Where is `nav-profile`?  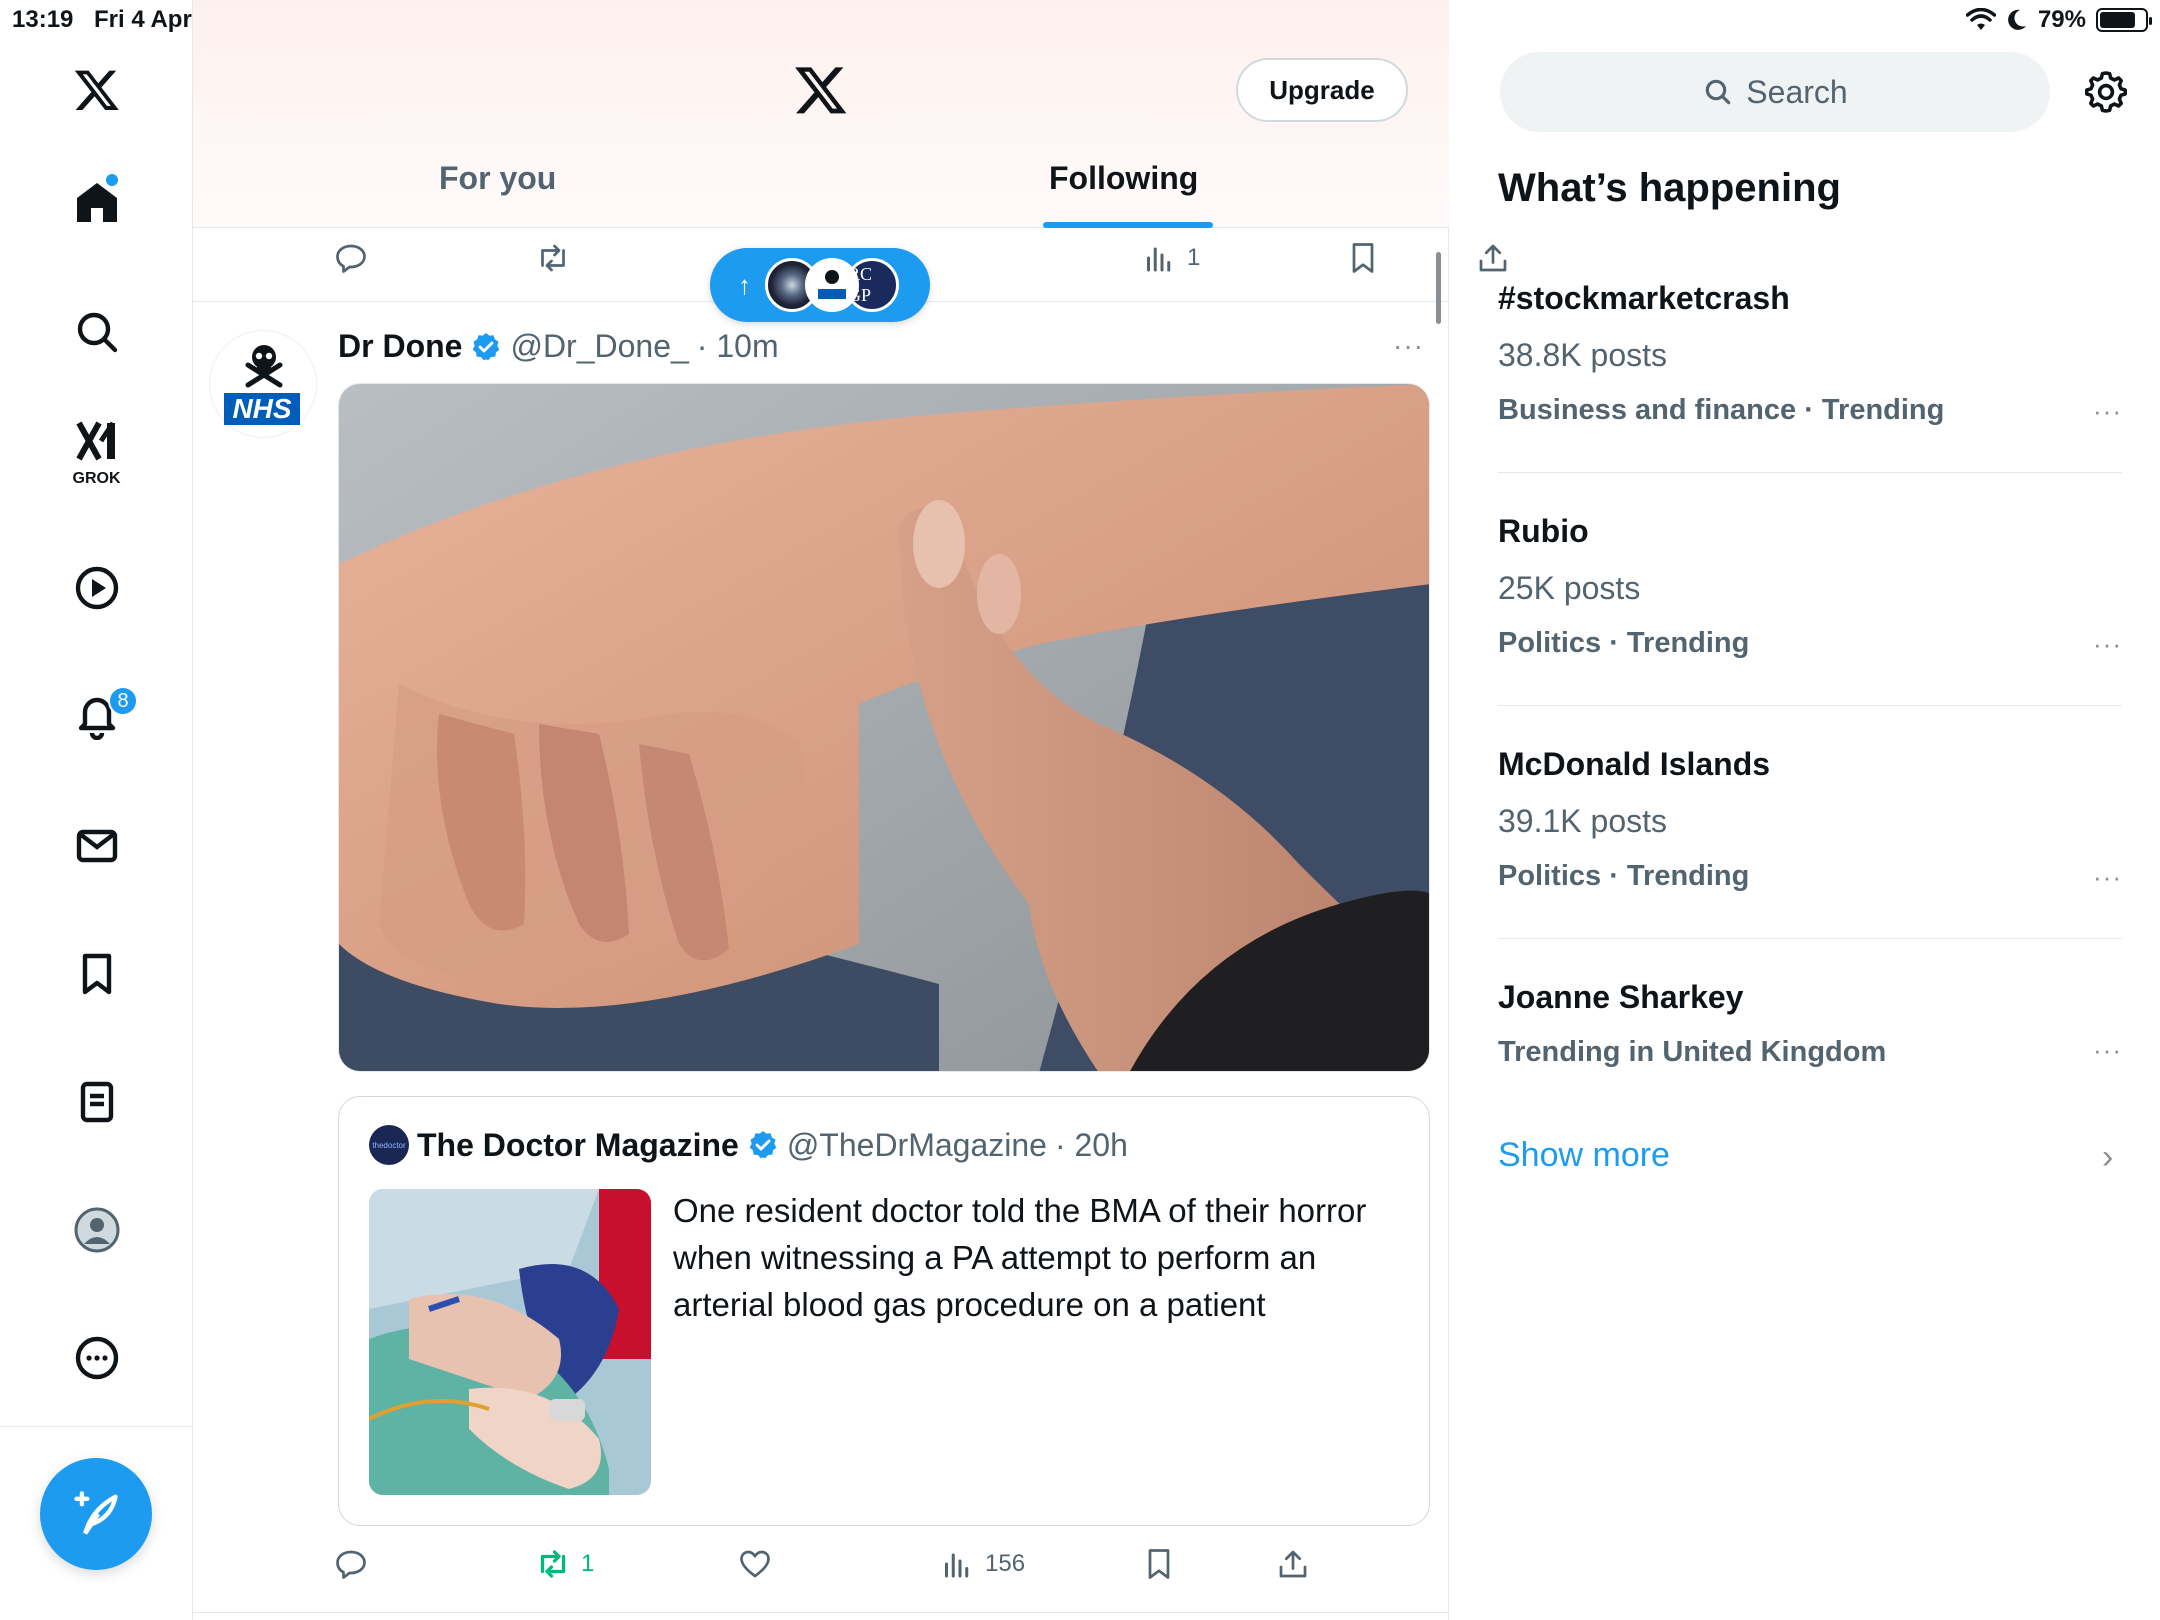
nav-profile is located at coordinates (96, 1230).